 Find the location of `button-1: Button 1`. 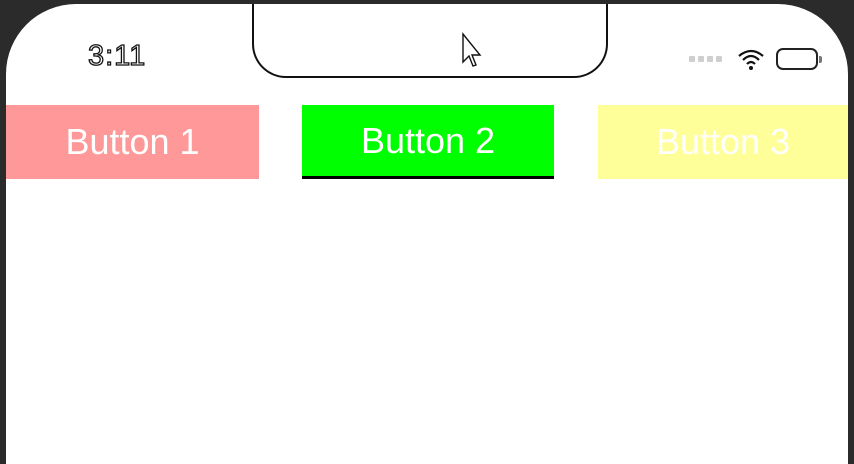

button-1: Button 1 is located at coordinates (132, 142).